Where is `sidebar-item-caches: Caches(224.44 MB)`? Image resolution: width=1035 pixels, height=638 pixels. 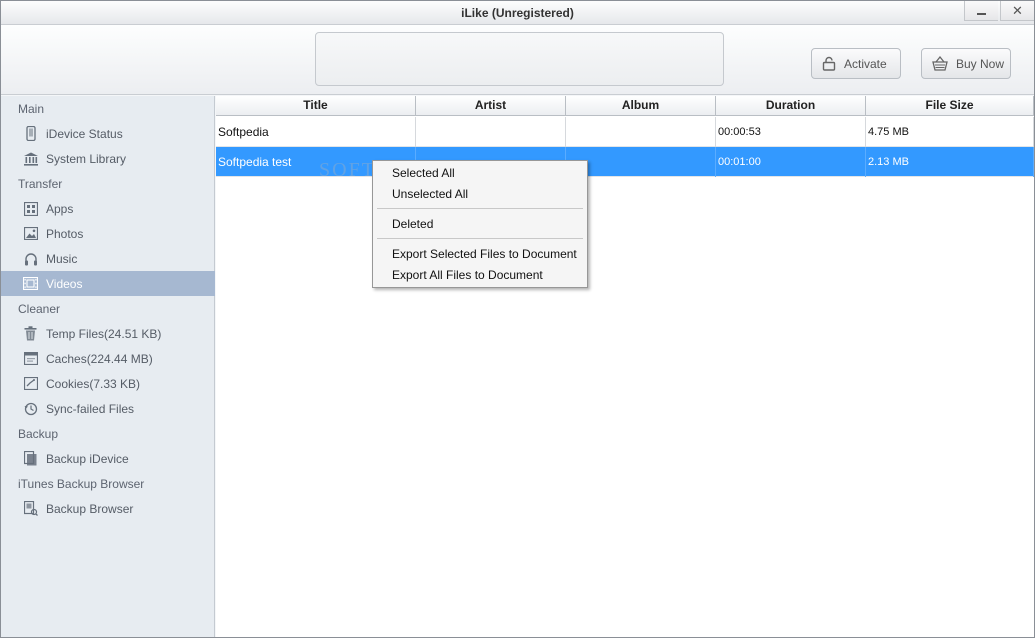 sidebar-item-caches: Caches(224.44 MB) is located at coordinates (108, 358).